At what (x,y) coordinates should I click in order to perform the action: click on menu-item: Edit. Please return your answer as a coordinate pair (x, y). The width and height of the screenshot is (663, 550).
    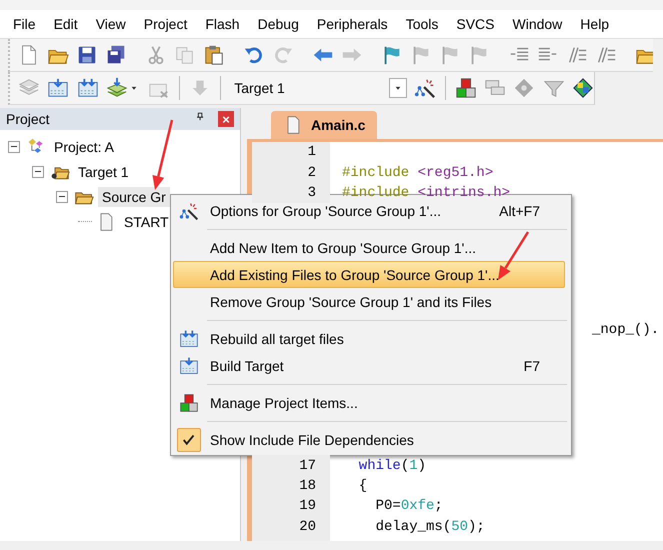
    Looking at the image, I should click on (65, 24).